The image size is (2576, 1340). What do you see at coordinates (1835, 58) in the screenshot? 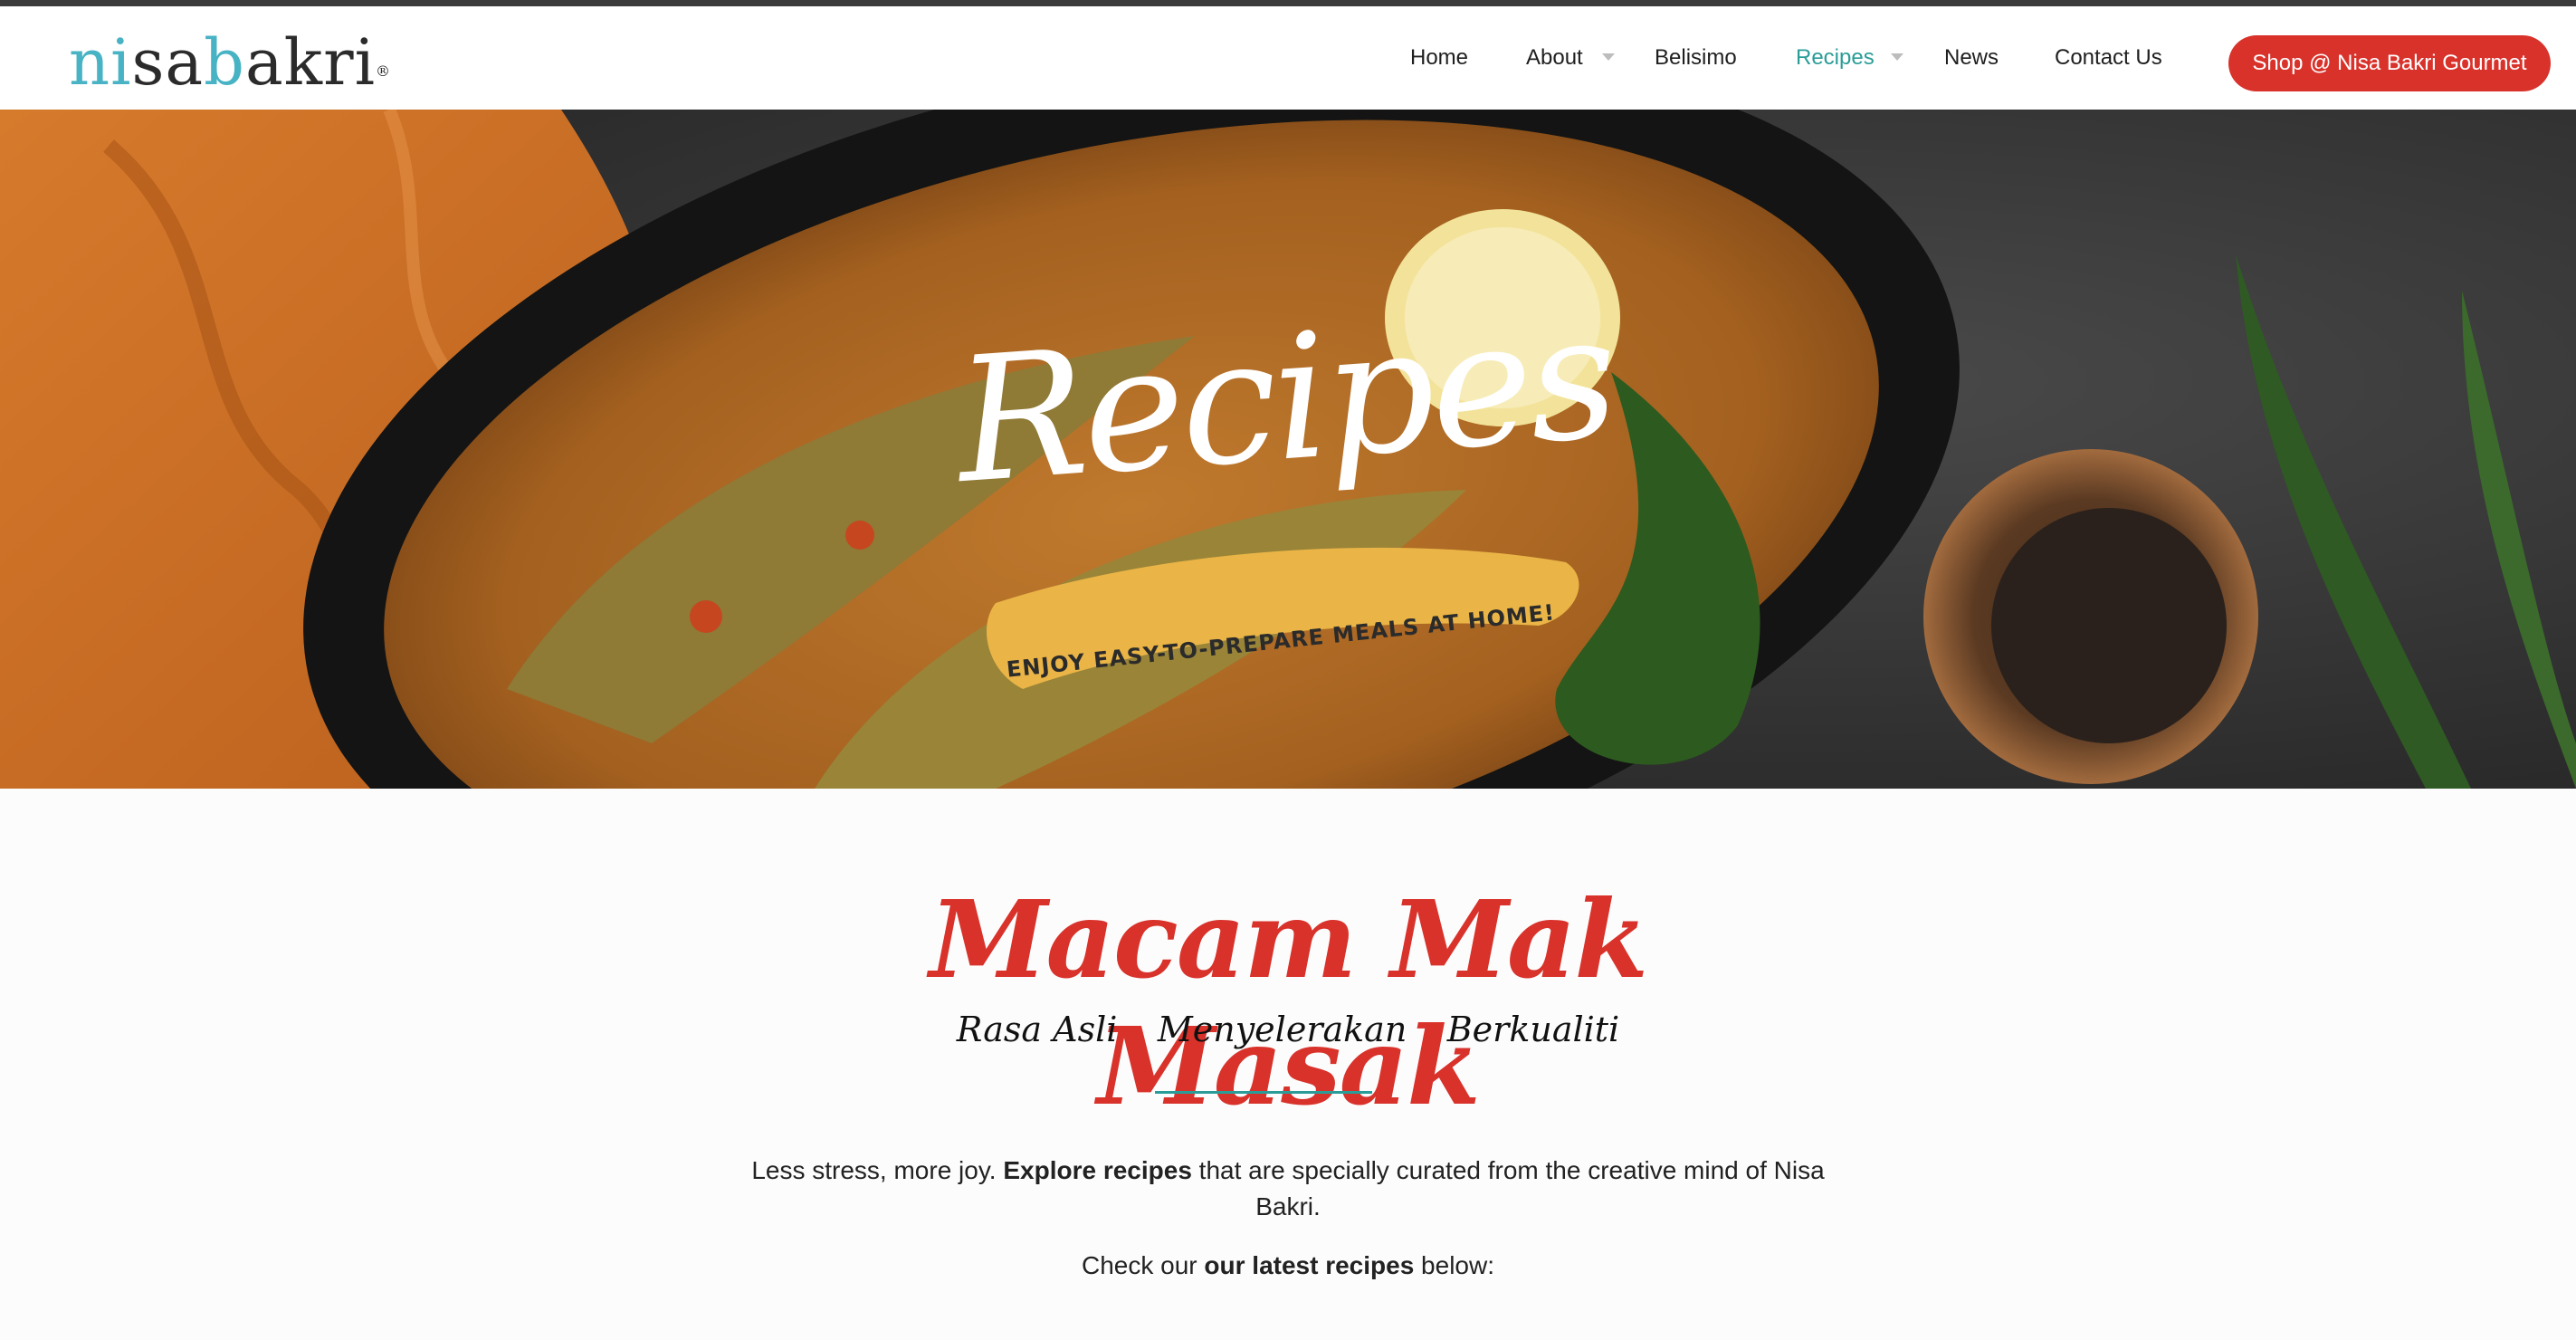
I see `nav-recipes: Recipes` at bounding box center [1835, 58].